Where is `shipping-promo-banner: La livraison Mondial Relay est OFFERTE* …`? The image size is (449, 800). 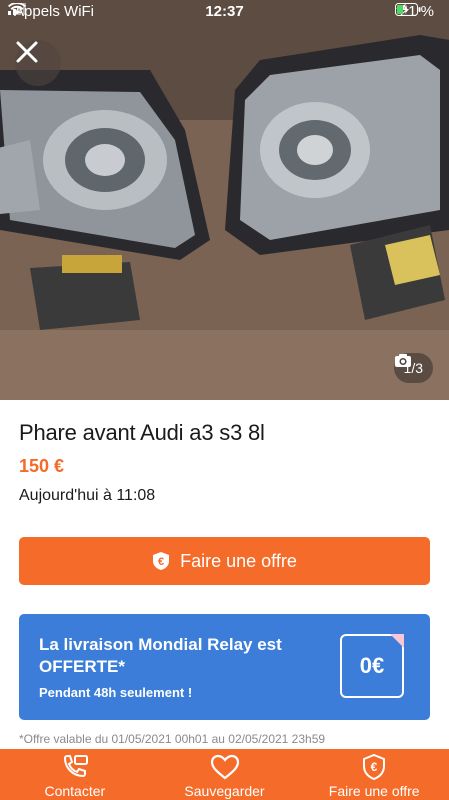
shipping-promo-banner: La livraison Mondial Relay est OFFERTE* … is located at coordinates (224, 667).